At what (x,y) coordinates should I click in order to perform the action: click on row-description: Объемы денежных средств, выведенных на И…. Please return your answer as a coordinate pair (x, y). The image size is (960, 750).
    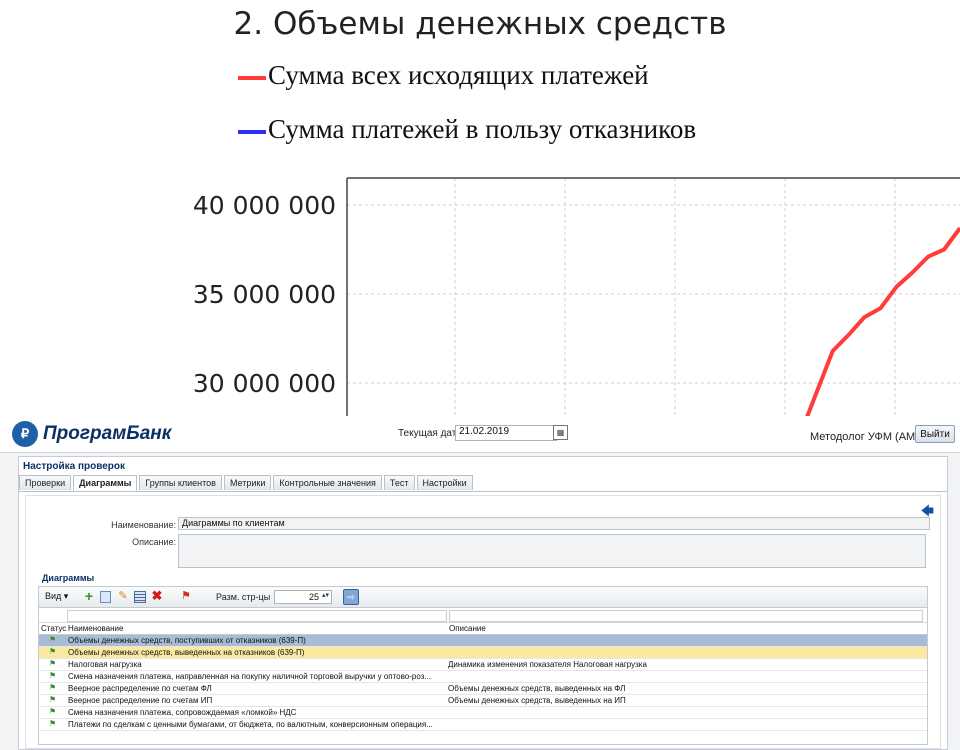
    Looking at the image, I should click on (537, 700).